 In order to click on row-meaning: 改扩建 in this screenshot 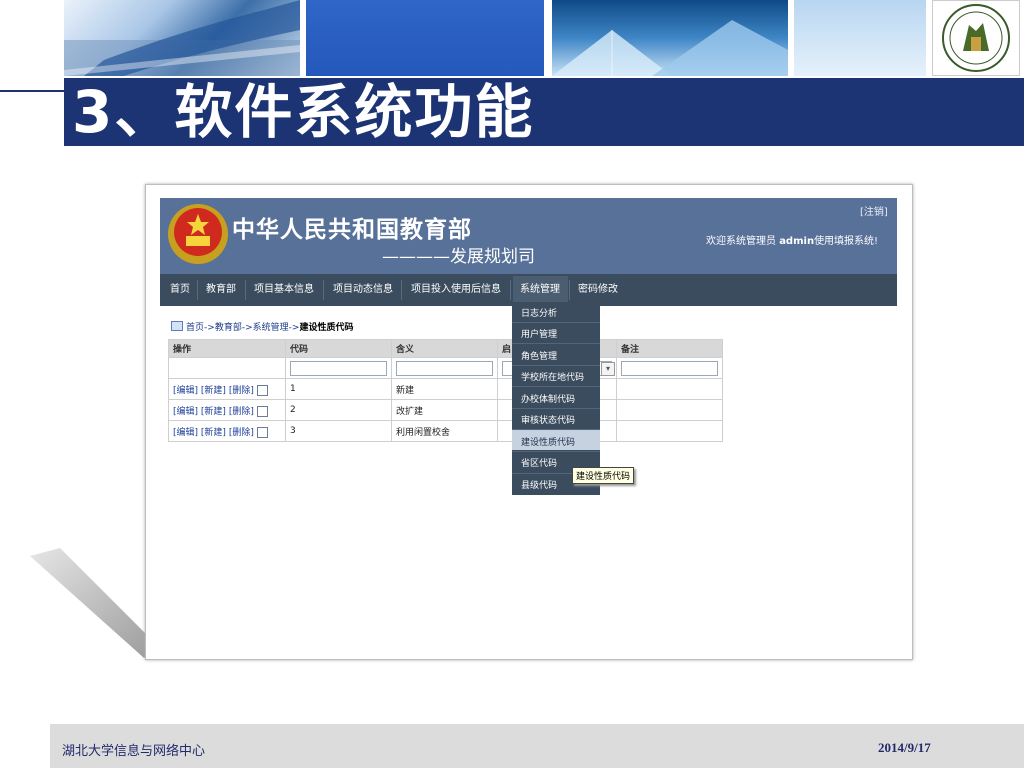, I will do `click(444, 410)`.